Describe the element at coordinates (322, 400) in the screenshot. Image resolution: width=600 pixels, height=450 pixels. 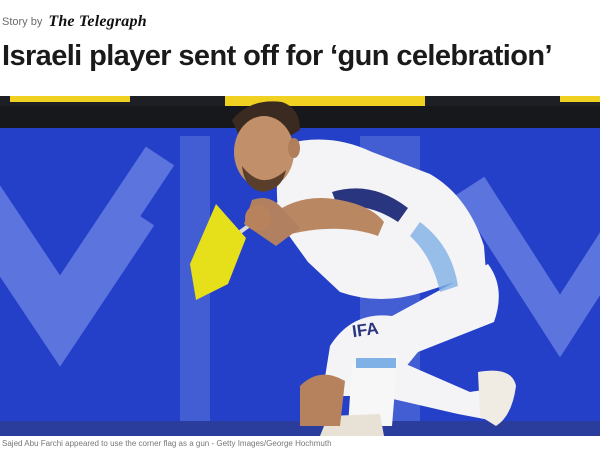
I see `player-knee` at that location.